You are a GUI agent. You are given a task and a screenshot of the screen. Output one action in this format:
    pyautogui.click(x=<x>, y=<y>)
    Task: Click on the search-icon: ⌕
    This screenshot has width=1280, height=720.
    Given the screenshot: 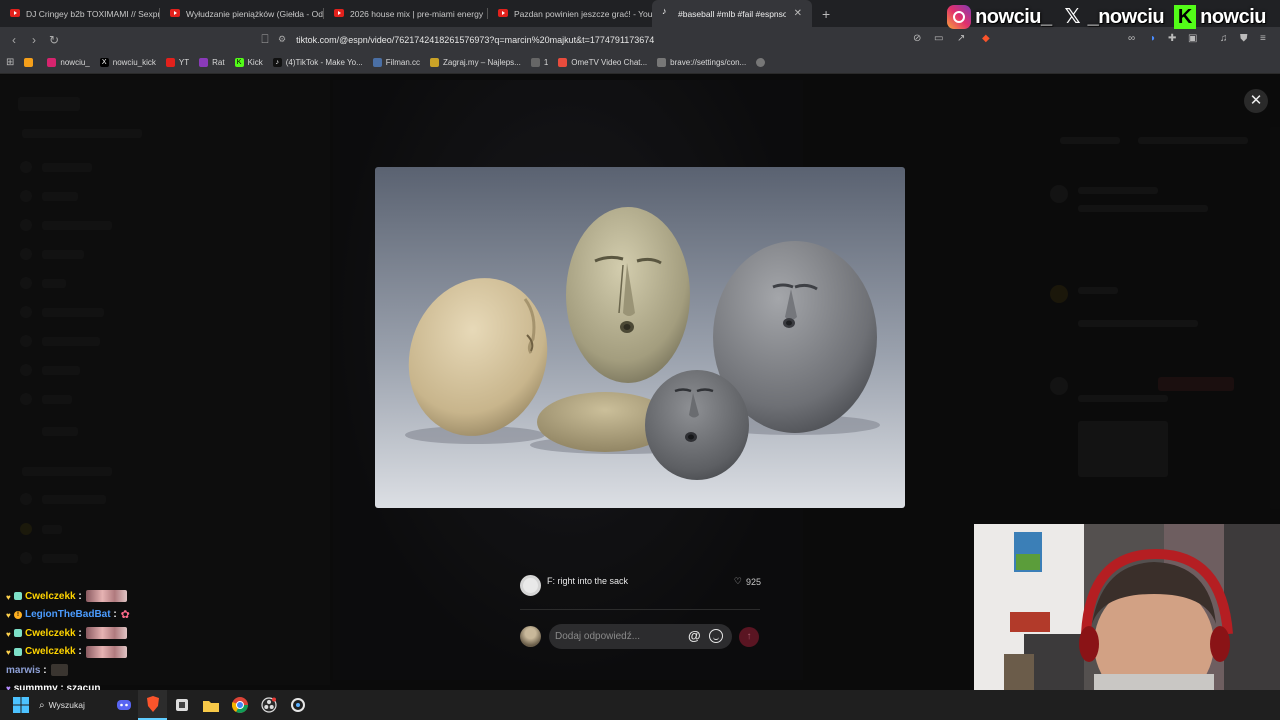 What is the action you would take?
    pyautogui.click(x=42, y=705)
    